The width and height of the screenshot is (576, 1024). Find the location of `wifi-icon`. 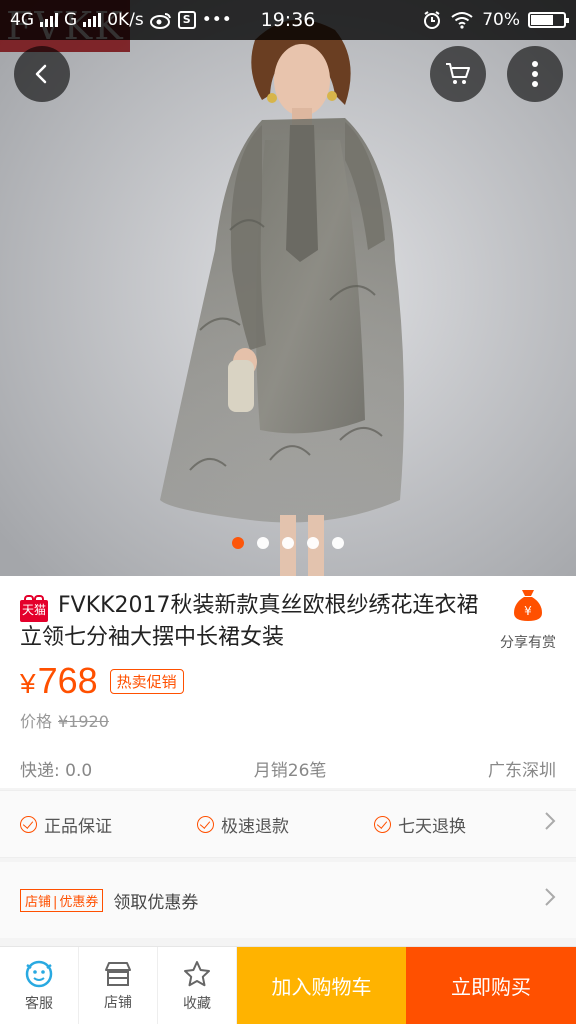

wifi-icon is located at coordinates (462, 20).